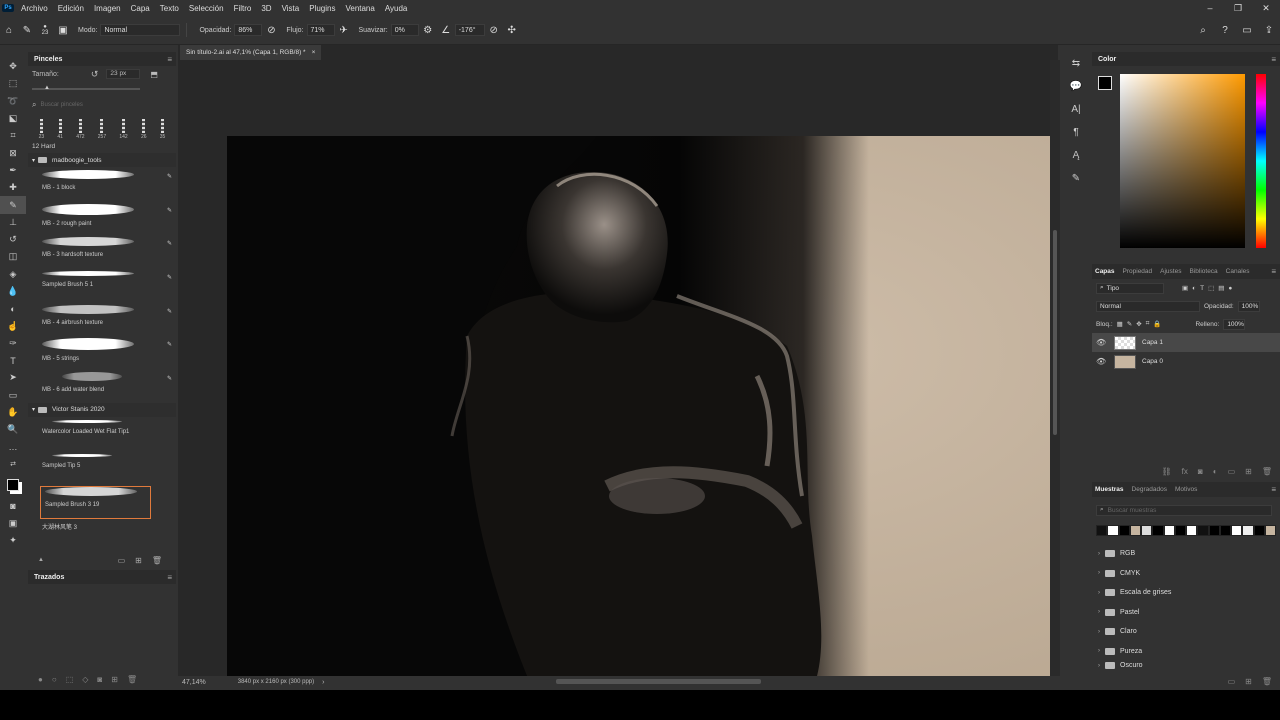  I want to click on brush-settings-icon: ✎, so click(1076, 178).